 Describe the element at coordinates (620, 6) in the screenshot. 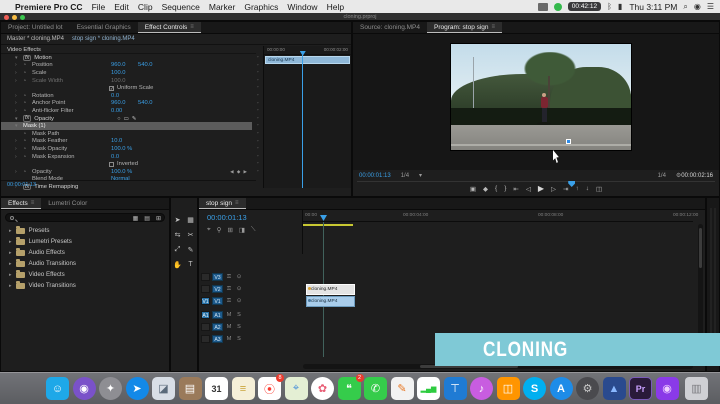

I see `battery-icon: ▮` at that location.